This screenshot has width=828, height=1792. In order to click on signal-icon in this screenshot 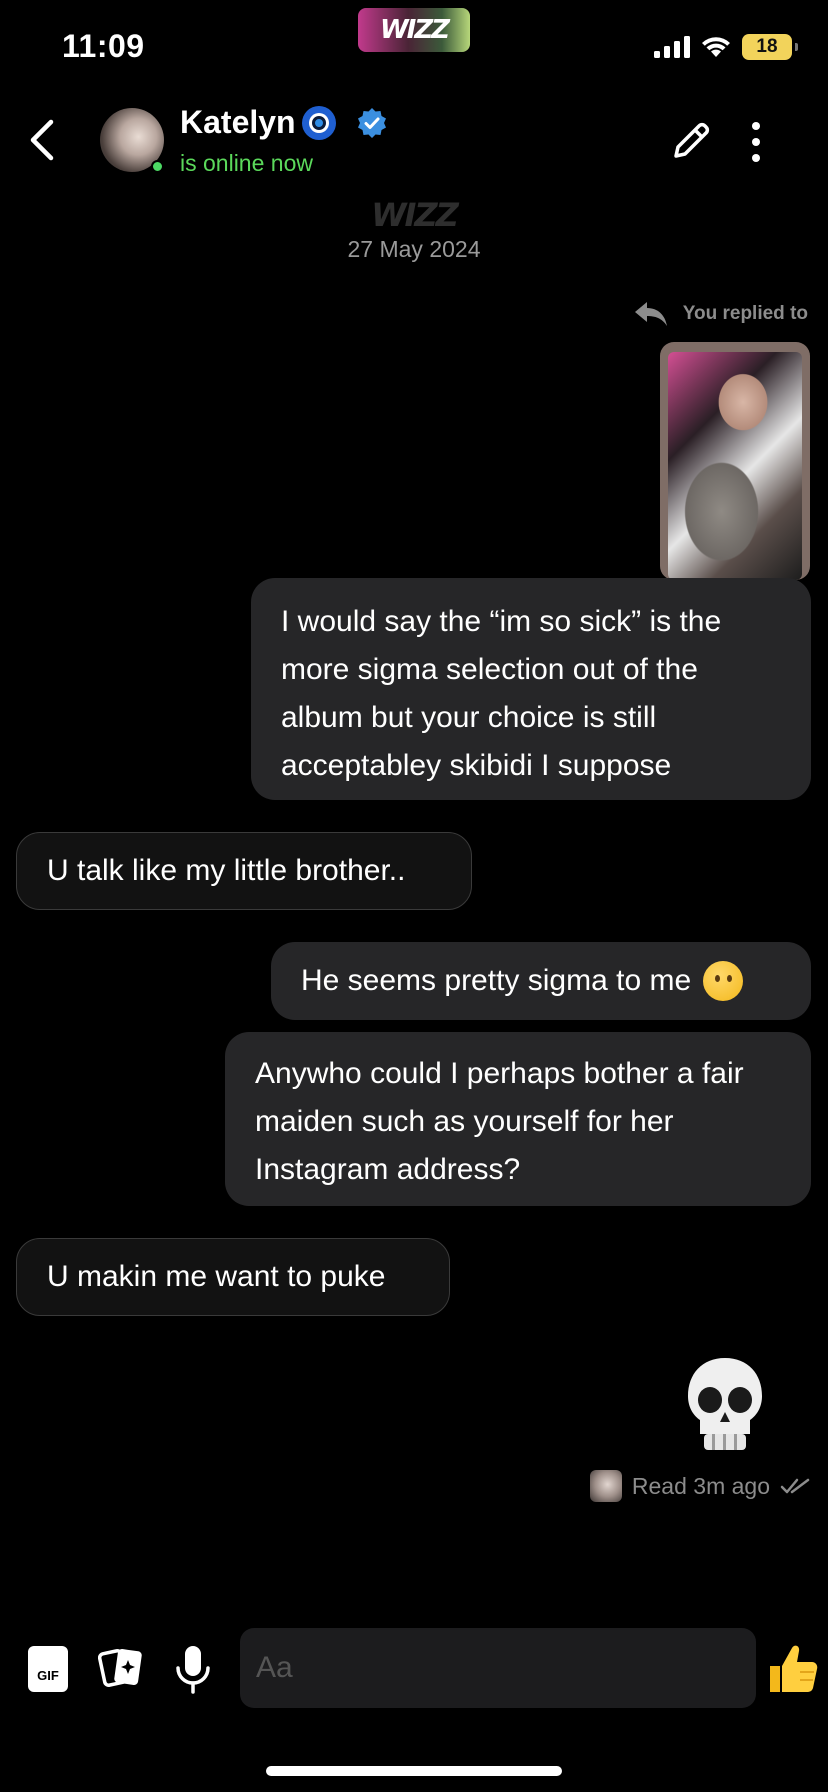, I will do `click(672, 47)`.